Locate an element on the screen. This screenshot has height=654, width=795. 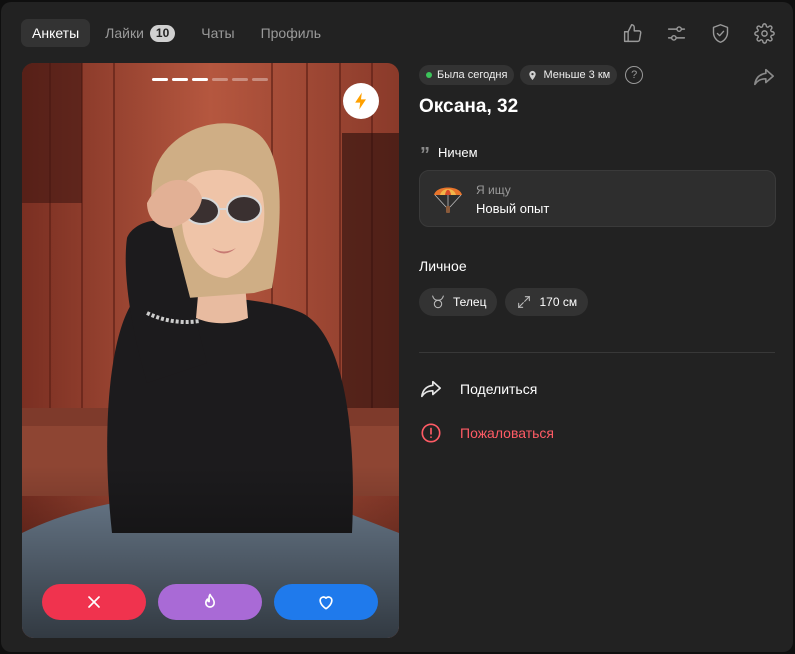
about-value: Ничем is located at coordinates (458, 152).